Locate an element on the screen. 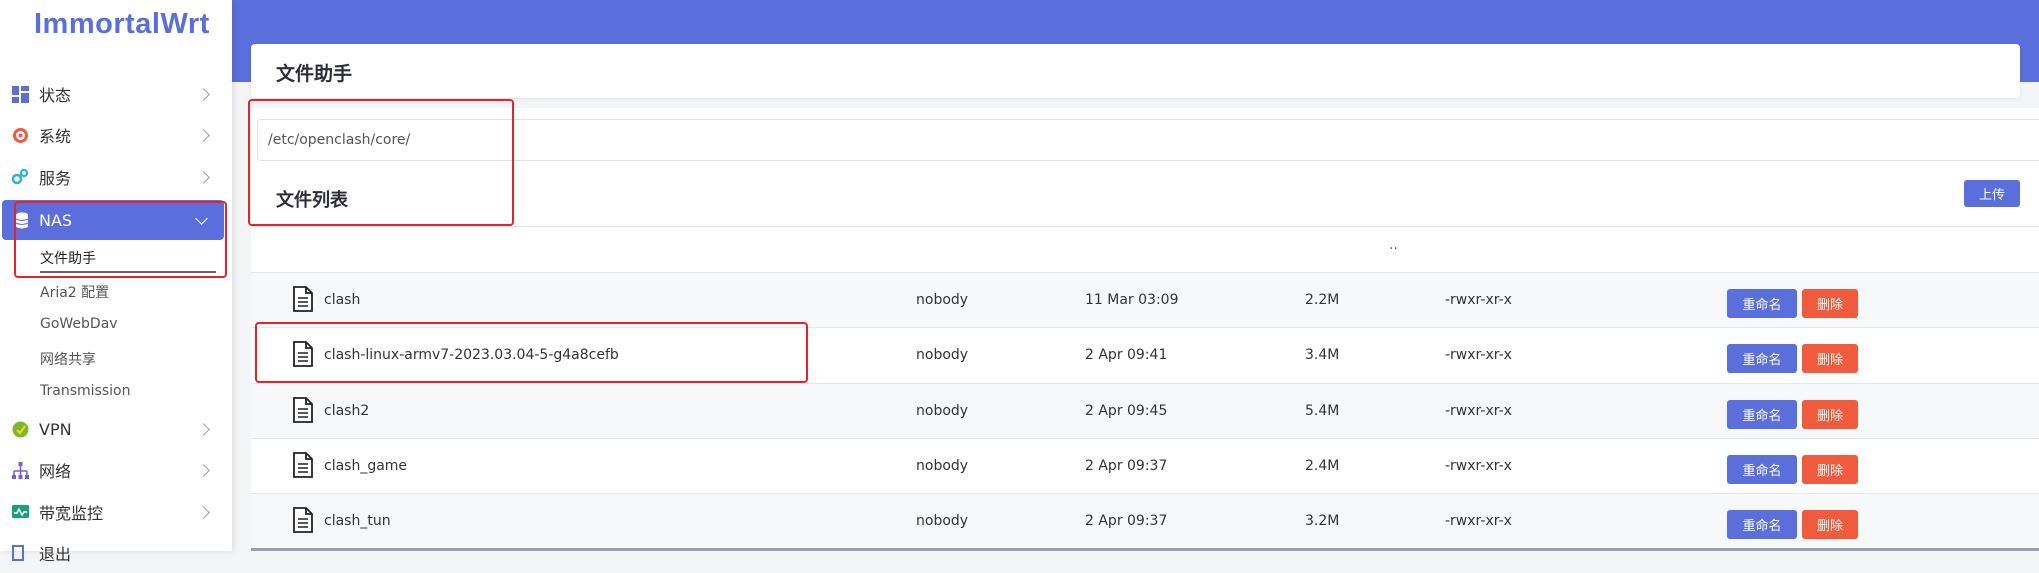  parent-dir-row: .. is located at coordinates (1145, 249).